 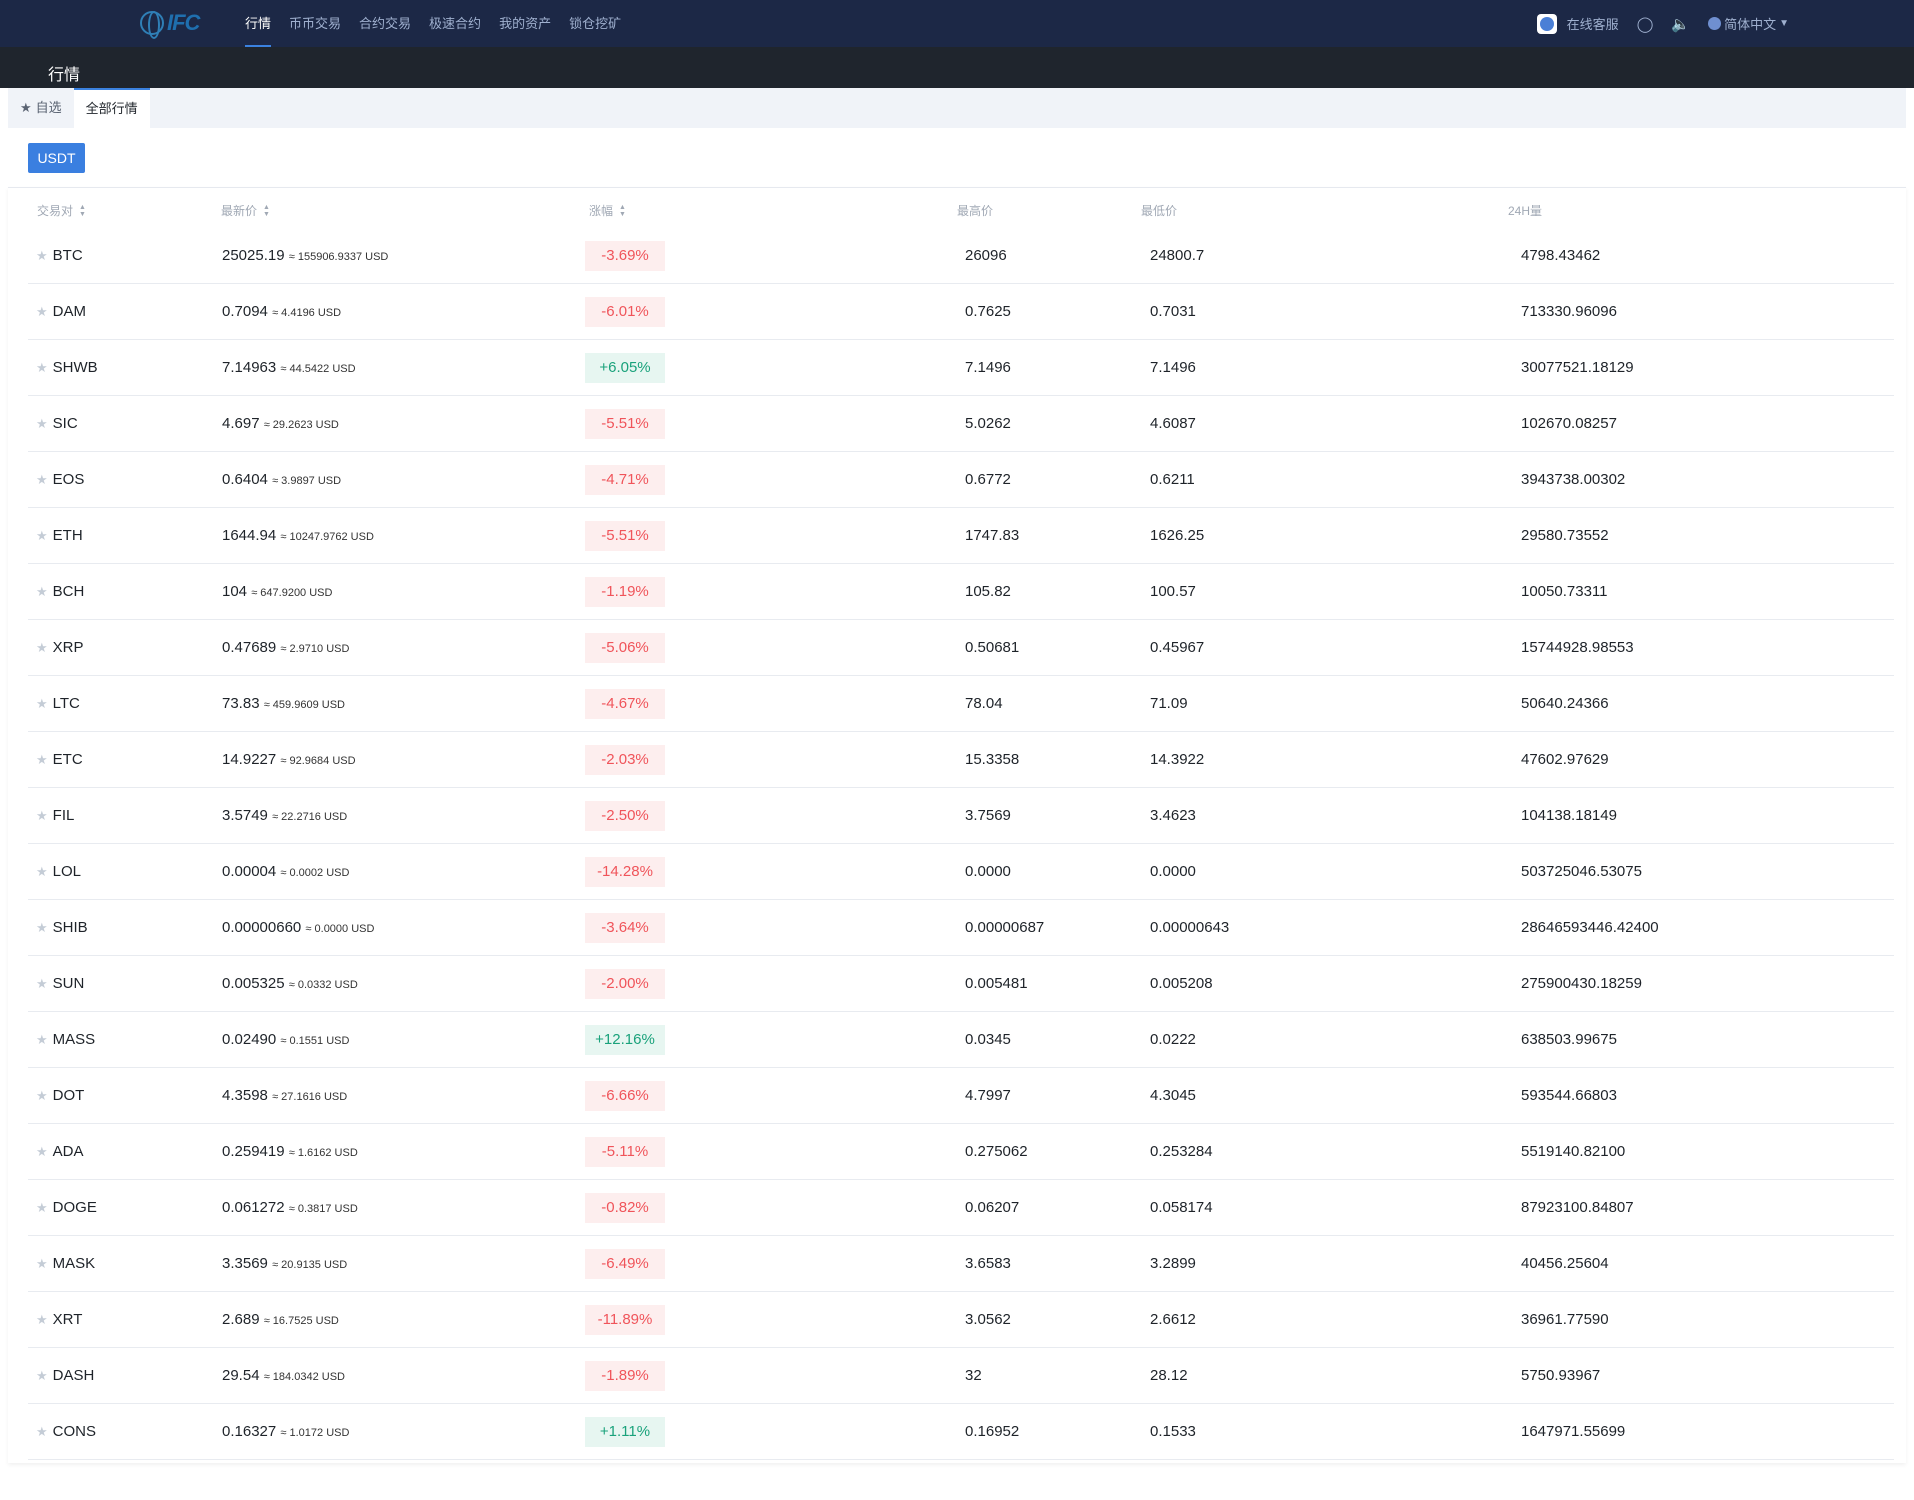 What do you see at coordinates (239, 211) in the screenshot?
I see `header-label: 最新价` at bounding box center [239, 211].